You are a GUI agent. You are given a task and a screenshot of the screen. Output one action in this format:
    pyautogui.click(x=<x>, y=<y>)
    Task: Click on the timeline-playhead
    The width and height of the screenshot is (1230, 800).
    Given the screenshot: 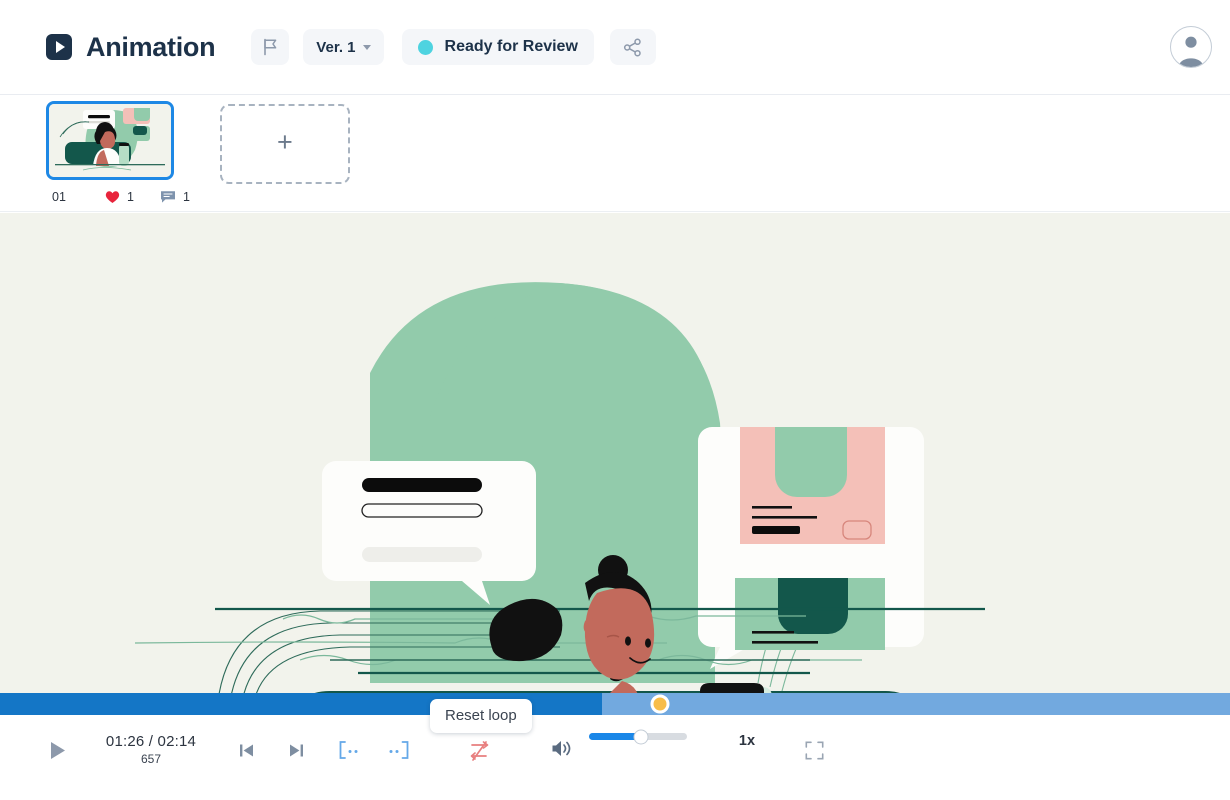 What is the action you would take?
    pyautogui.click(x=660, y=704)
    